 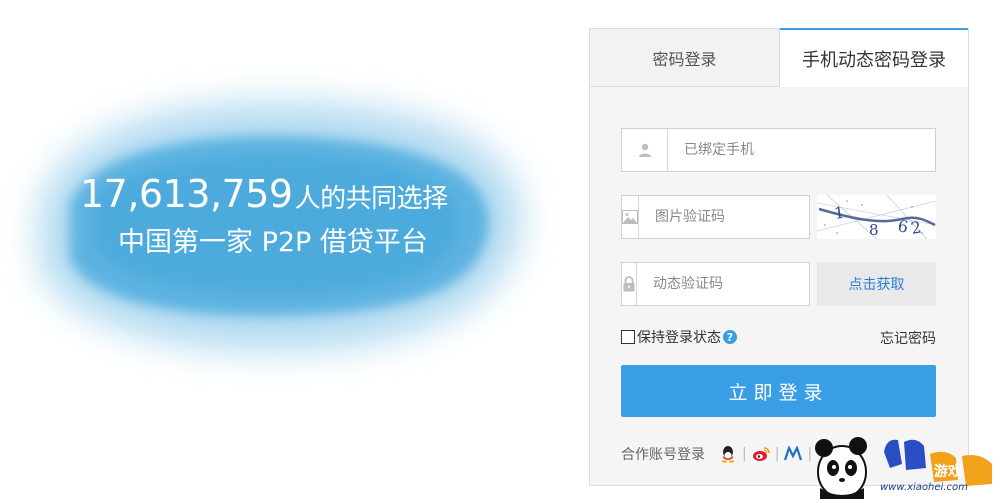 What do you see at coordinates (902, 226) in the screenshot?
I see `svg-text: 6` at bounding box center [902, 226].